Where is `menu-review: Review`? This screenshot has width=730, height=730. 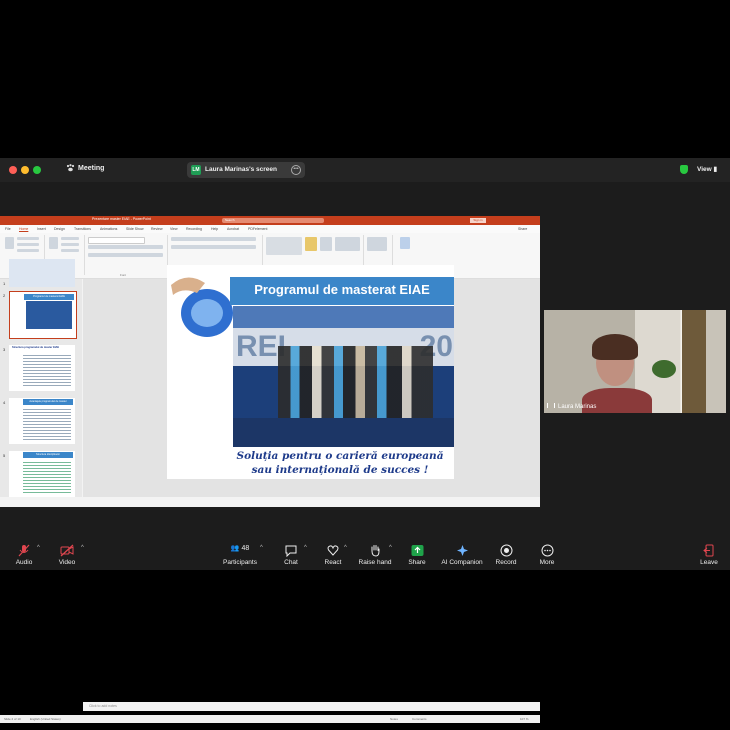 menu-review: Review is located at coordinates (156, 229).